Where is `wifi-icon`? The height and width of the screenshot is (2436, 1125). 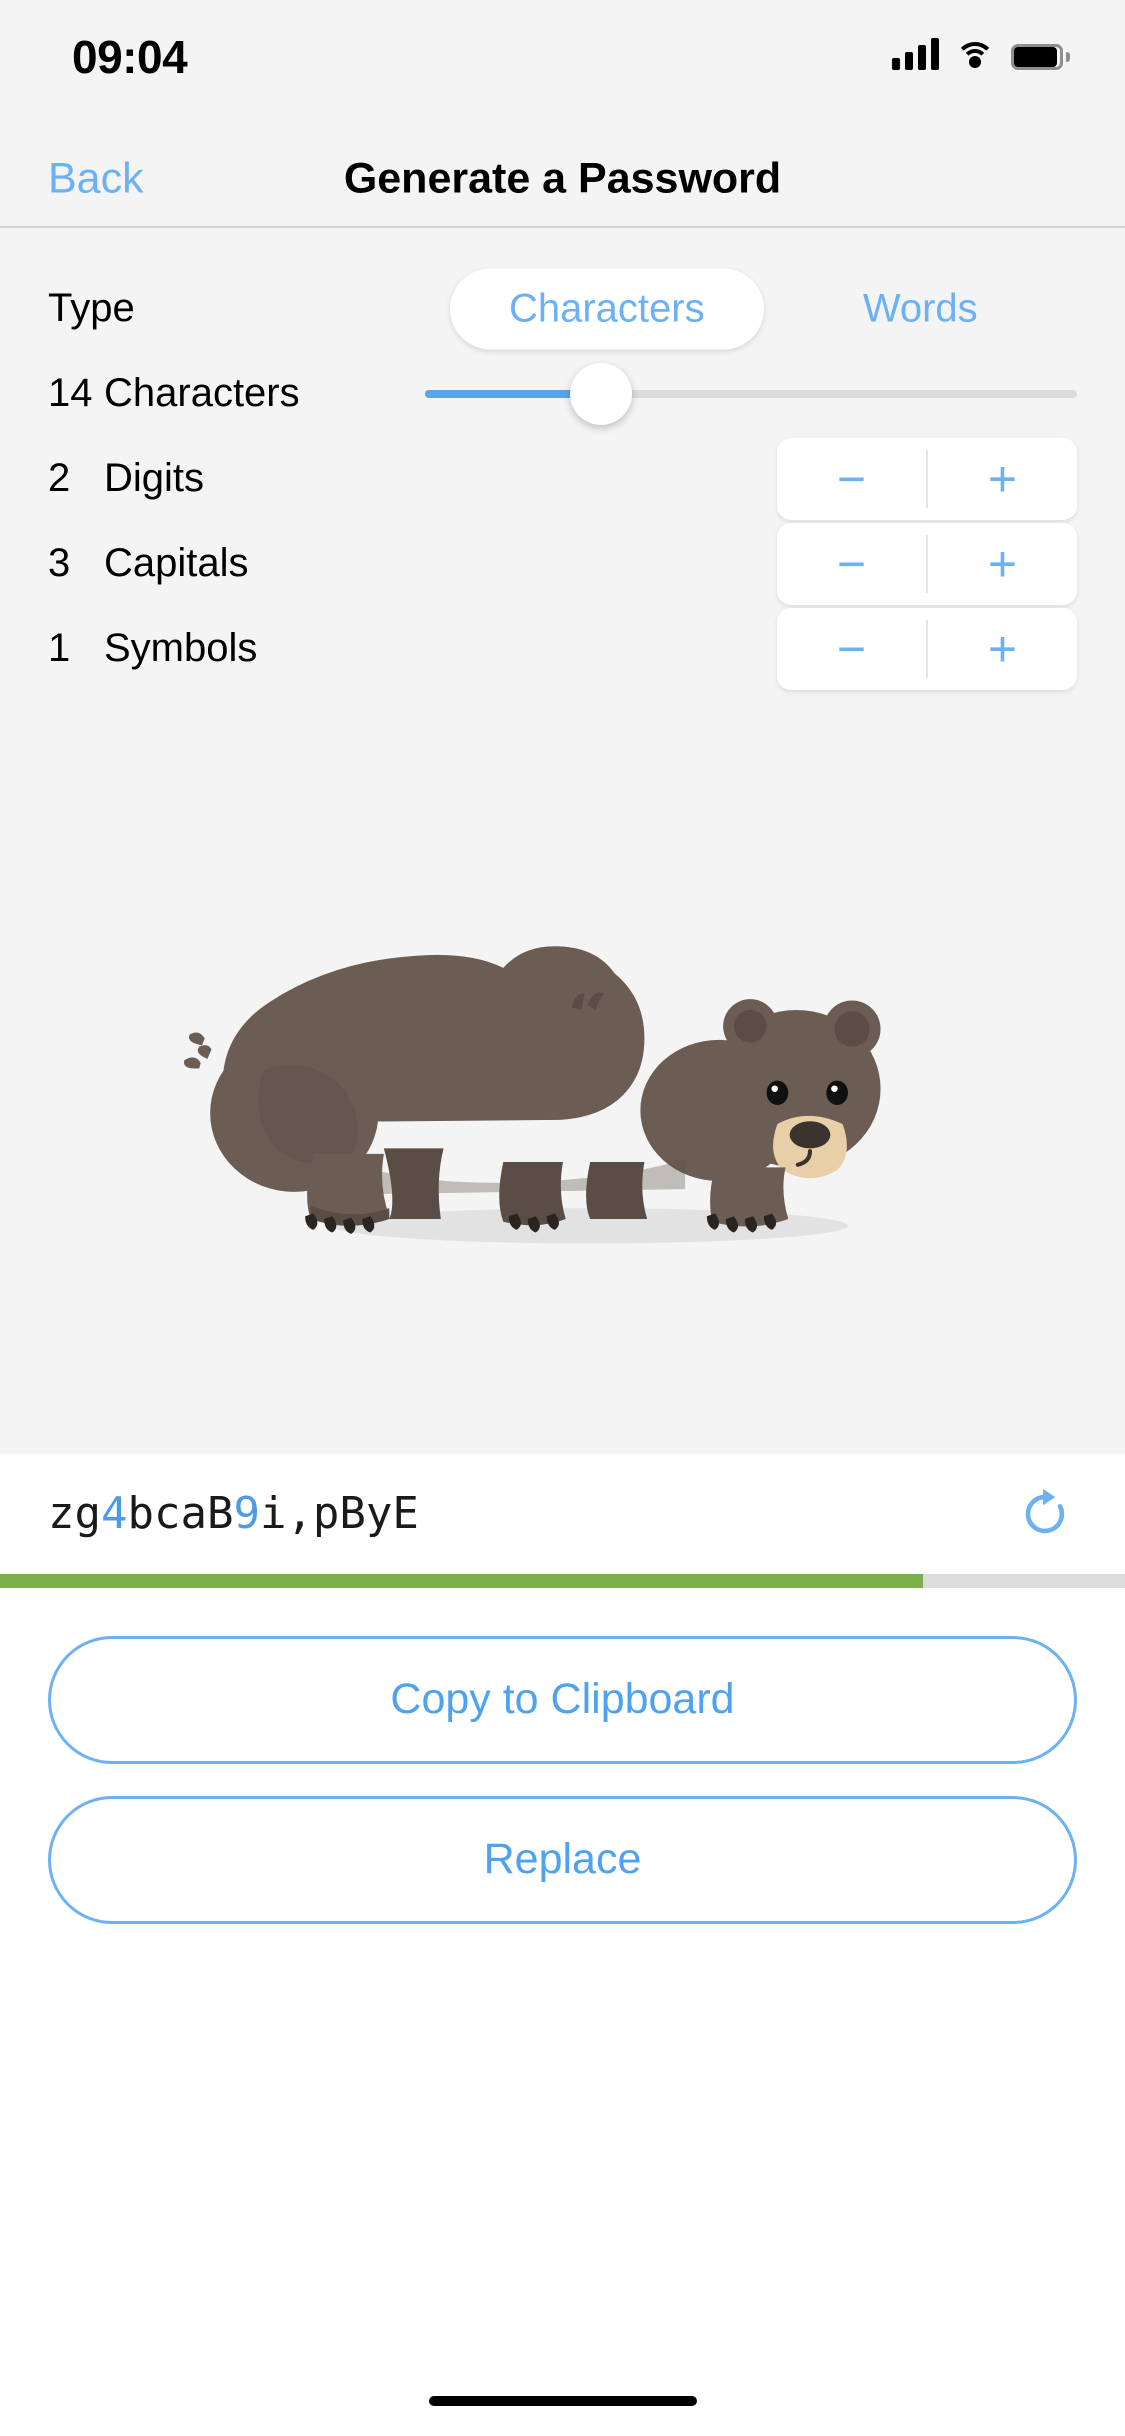 wifi-icon is located at coordinates (975, 55).